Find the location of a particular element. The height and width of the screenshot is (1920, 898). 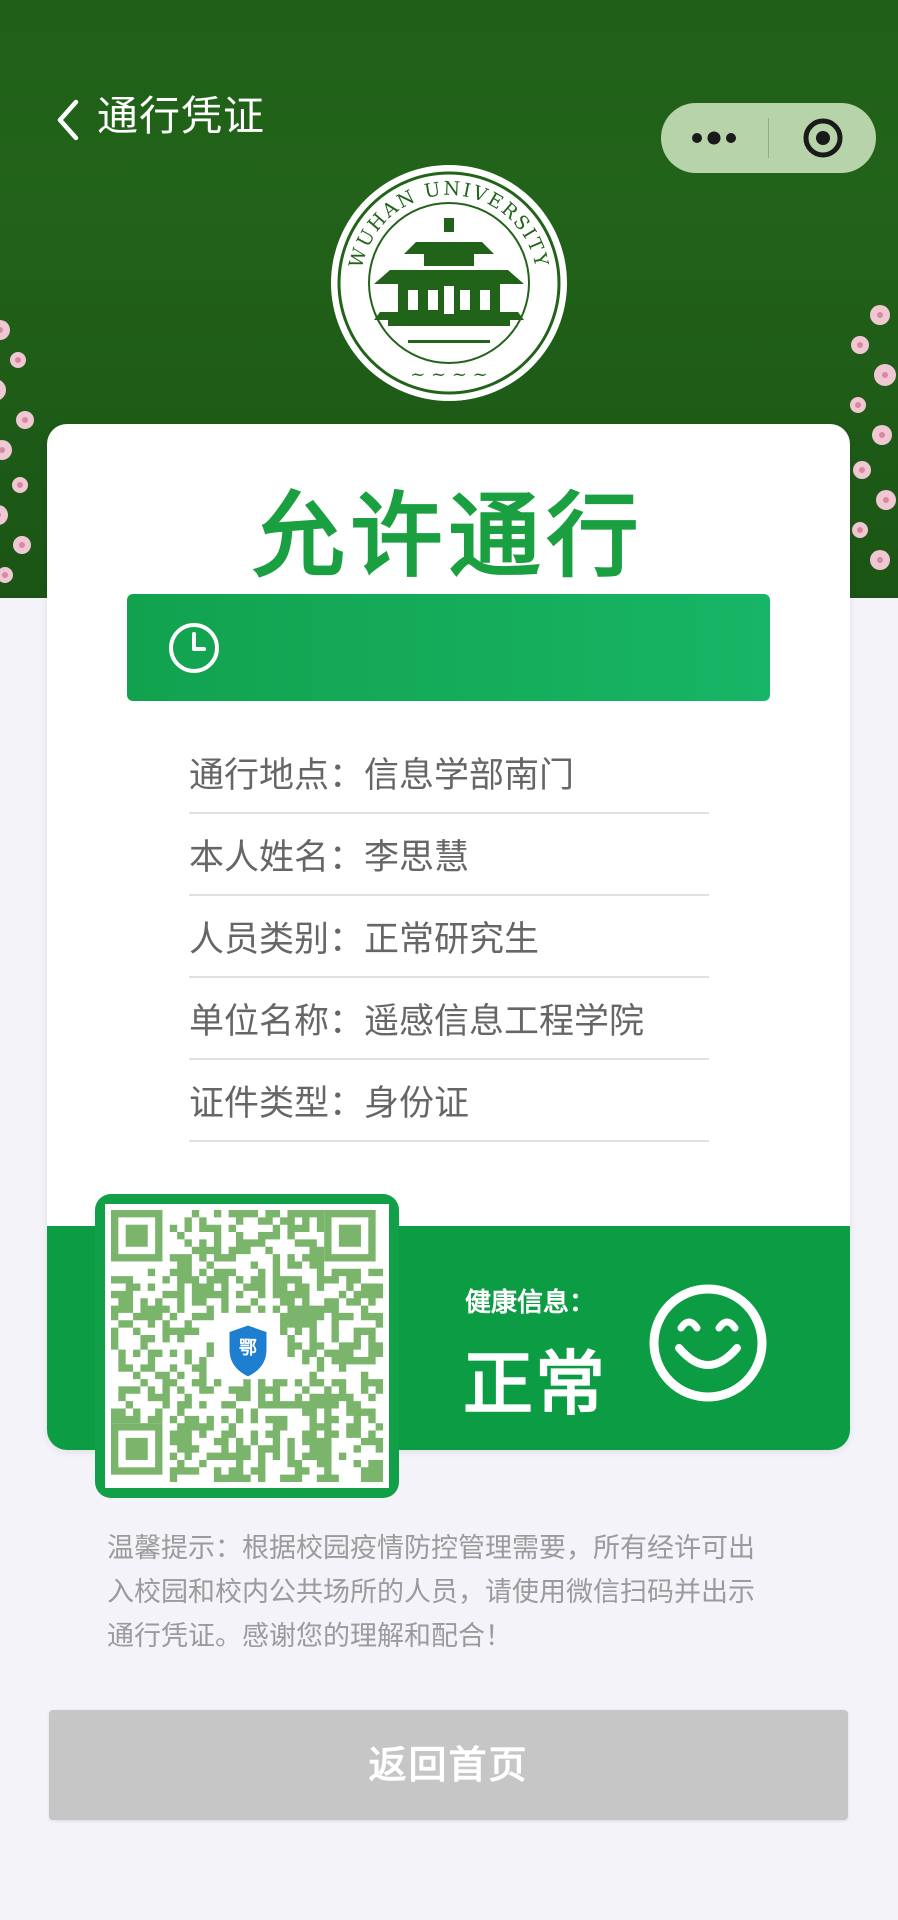

status-title: 允许通行 is located at coordinates (448, 536).